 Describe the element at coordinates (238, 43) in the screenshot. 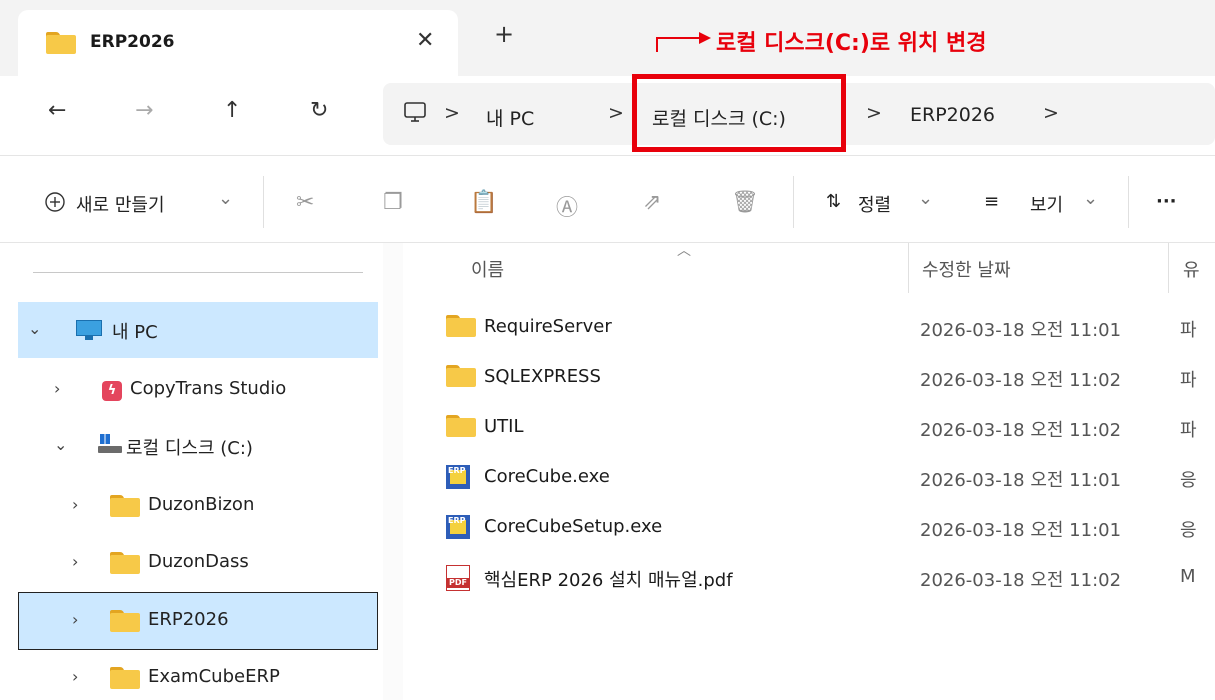

I see `tab-erp2026: ERP2026 ✕` at that location.